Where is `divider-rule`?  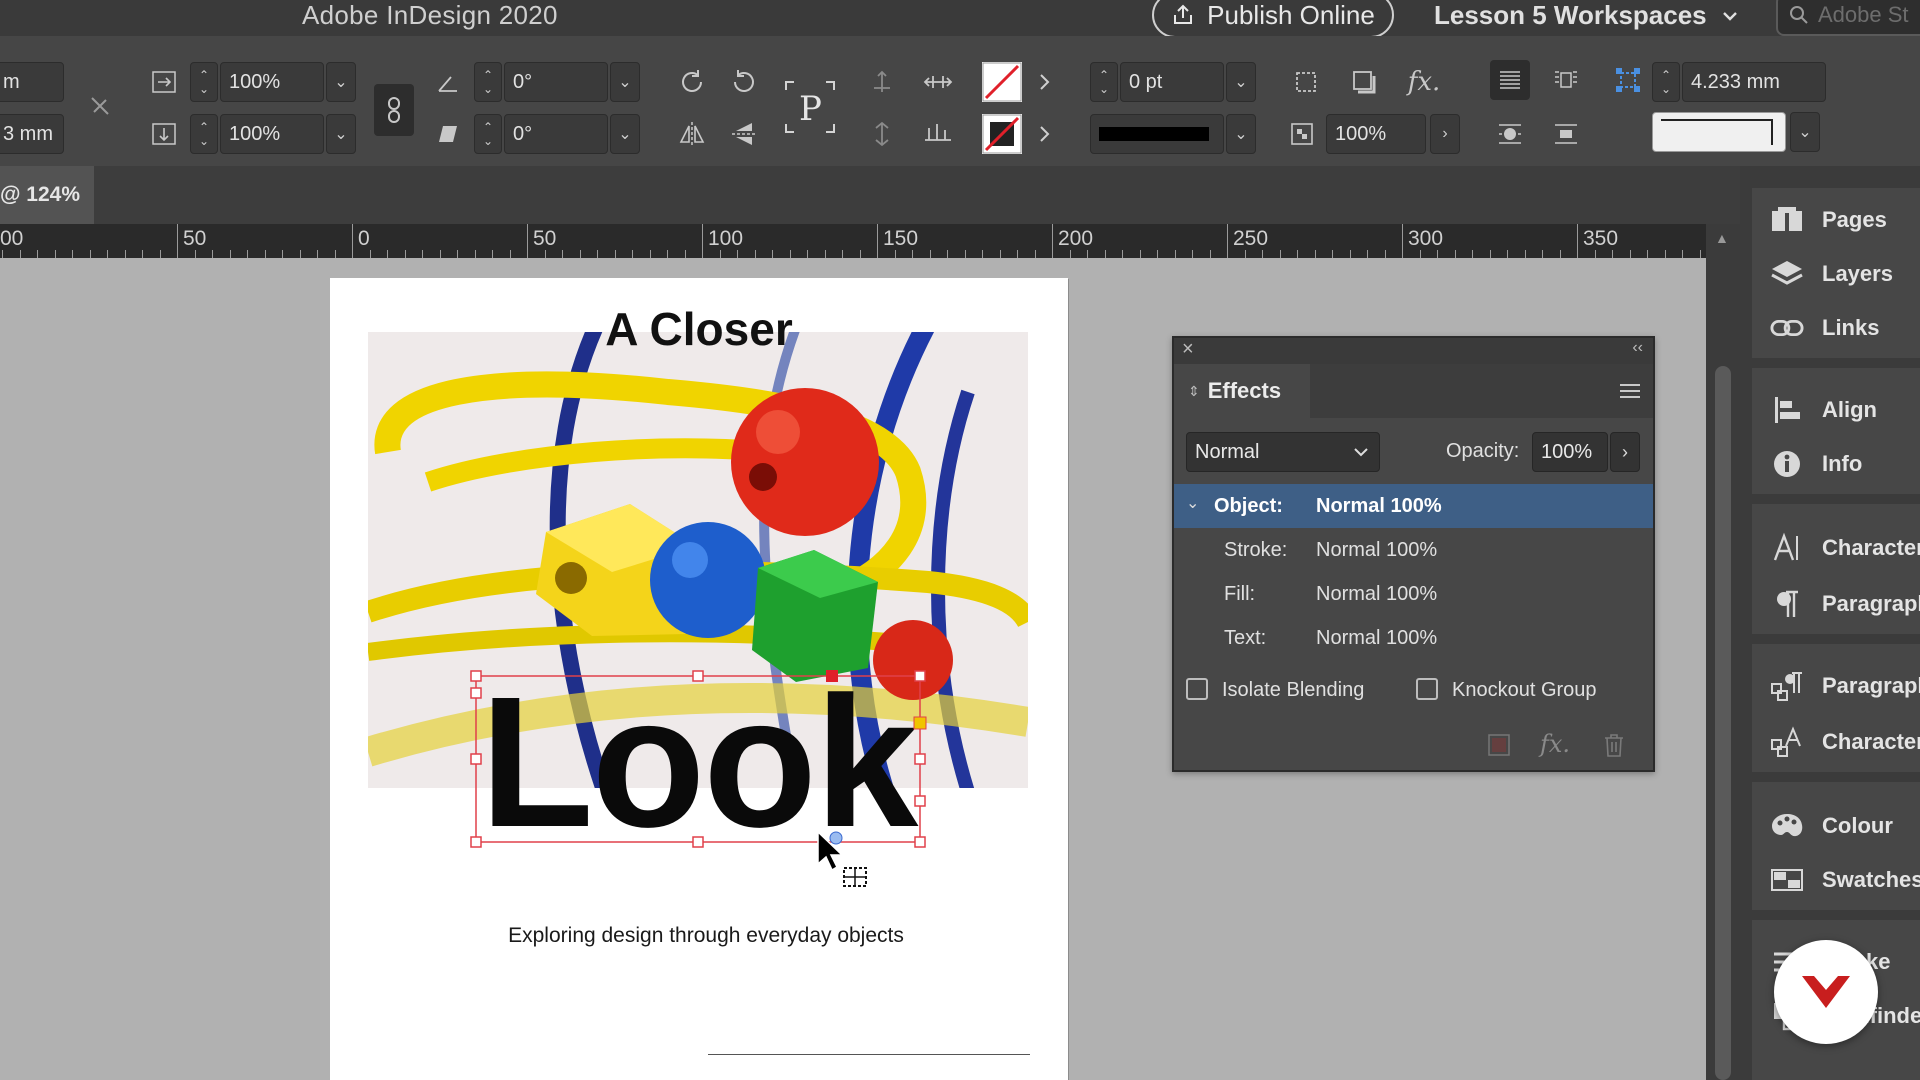
divider-rule is located at coordinates (869, 1054).